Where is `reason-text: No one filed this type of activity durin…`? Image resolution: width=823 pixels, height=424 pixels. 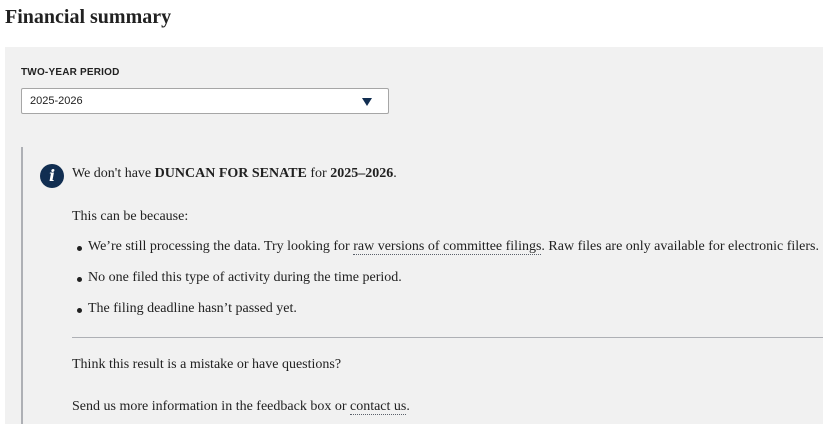
reason-text: No one filed this type of activity durin… is located at coordinates (245, 277).